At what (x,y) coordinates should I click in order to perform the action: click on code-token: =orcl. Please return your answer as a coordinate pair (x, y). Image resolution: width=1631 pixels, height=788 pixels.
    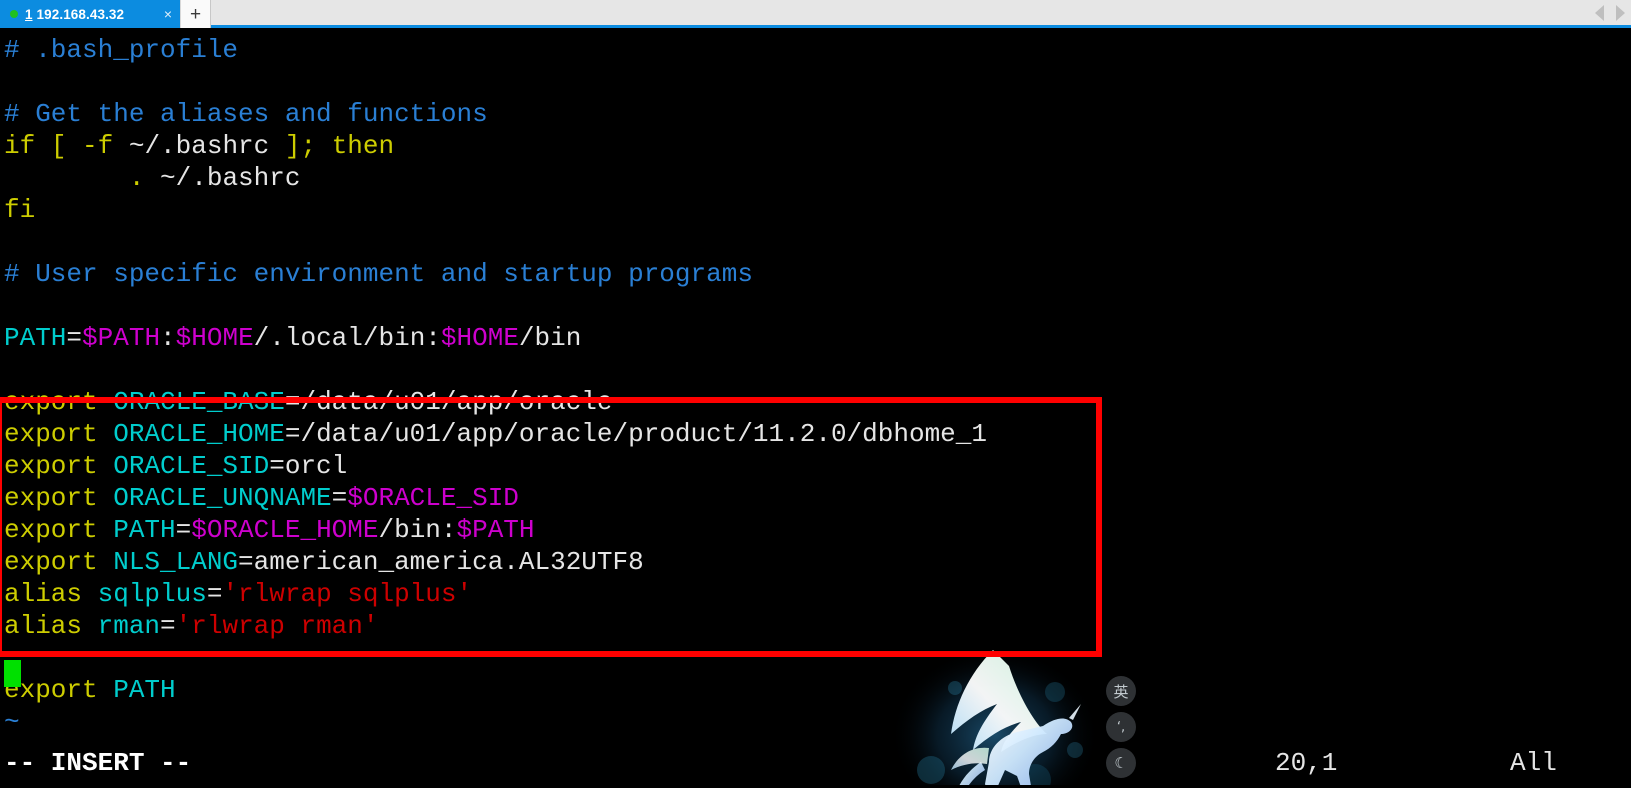
    Looking at the image, I should click on (308, 466).